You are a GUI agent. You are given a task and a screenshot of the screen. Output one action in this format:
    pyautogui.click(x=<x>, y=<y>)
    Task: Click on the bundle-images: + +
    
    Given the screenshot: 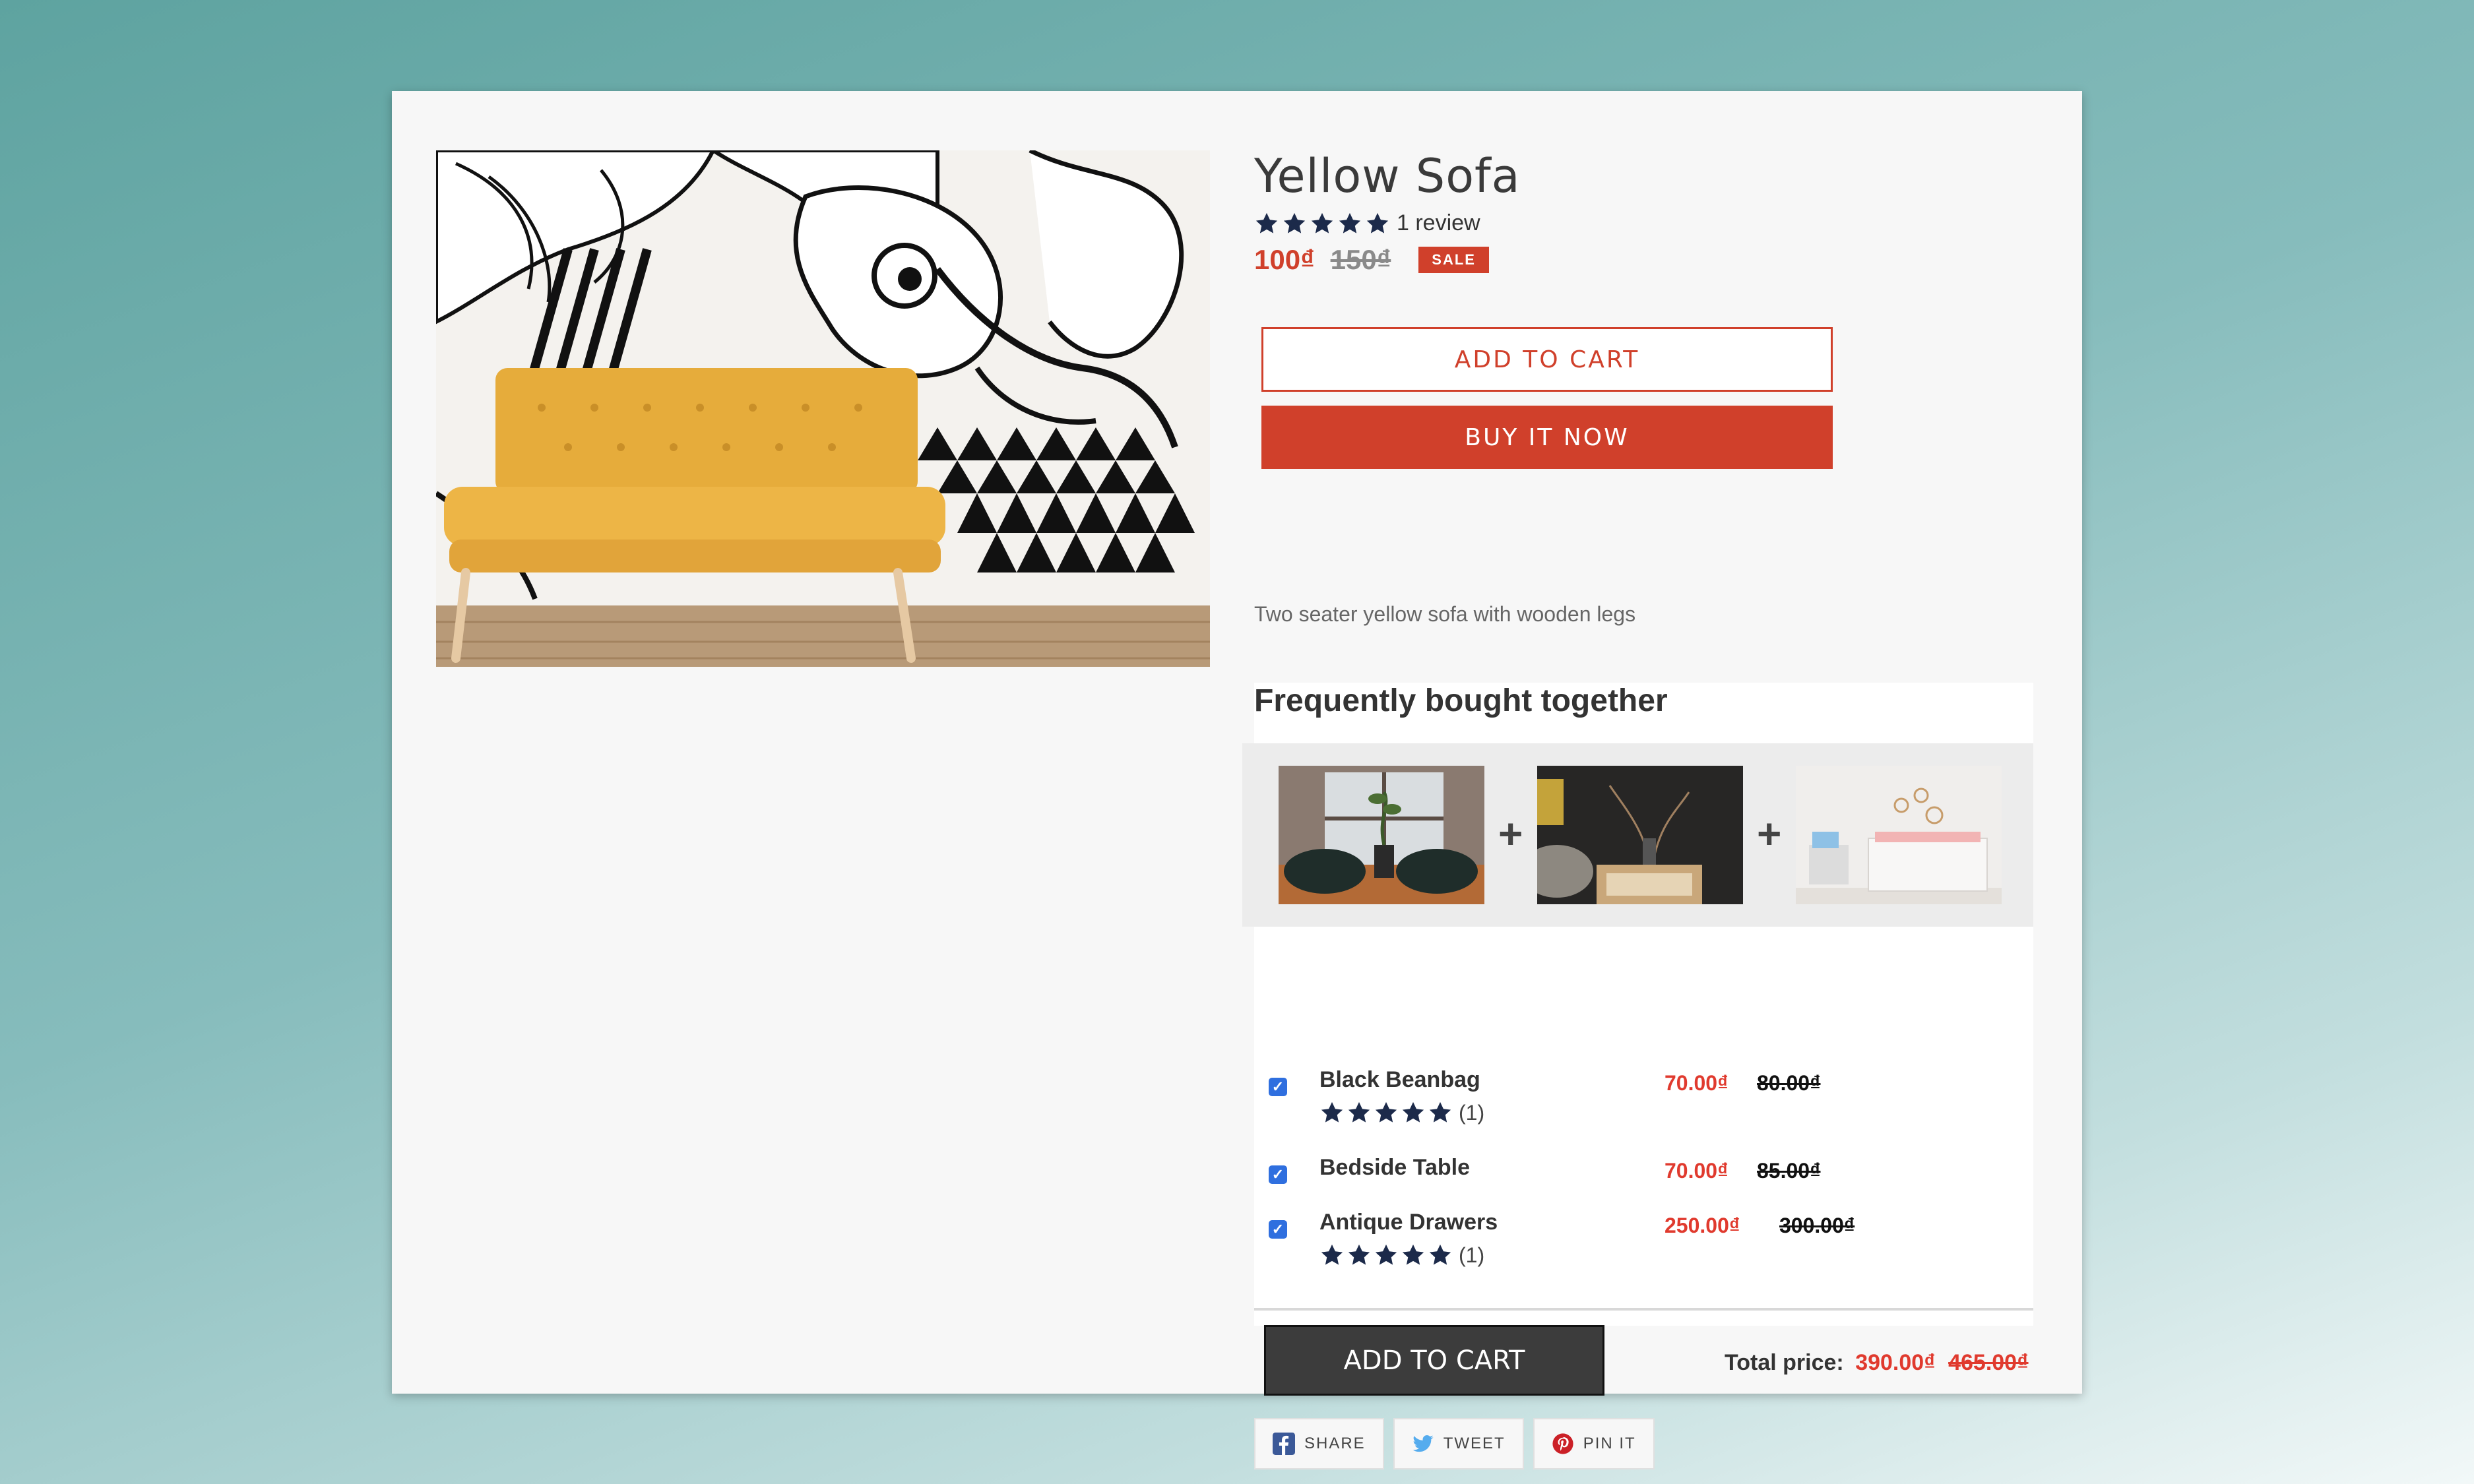 What is the action you would take?
    pyautogui.click(x=1637, y=835)
    